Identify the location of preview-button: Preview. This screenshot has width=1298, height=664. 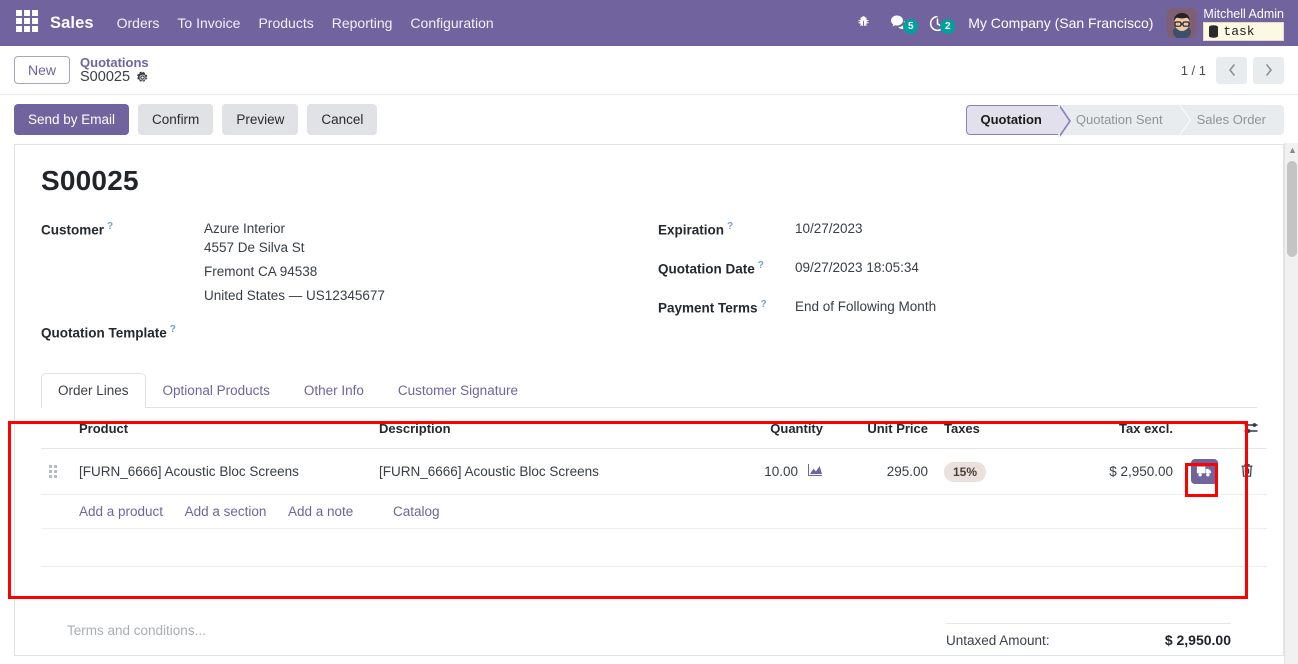
(260, 119).